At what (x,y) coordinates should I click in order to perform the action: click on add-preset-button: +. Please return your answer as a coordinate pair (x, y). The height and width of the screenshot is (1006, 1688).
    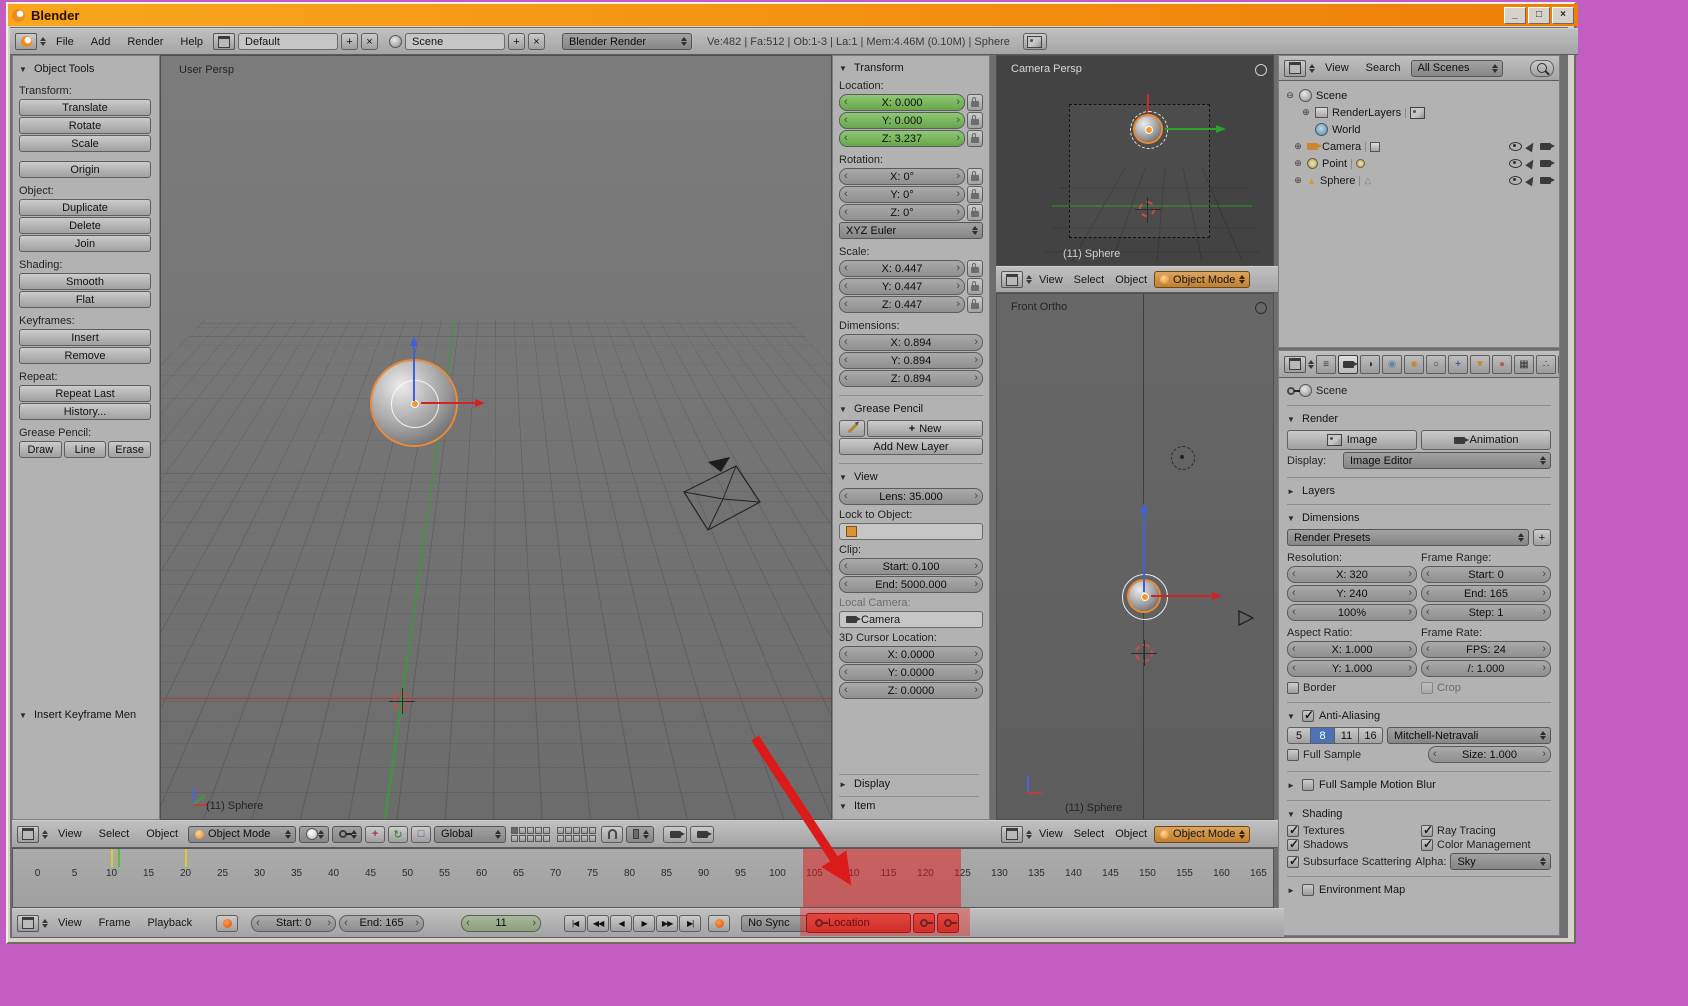
    Looking at the image, I should click on (1542, 537).